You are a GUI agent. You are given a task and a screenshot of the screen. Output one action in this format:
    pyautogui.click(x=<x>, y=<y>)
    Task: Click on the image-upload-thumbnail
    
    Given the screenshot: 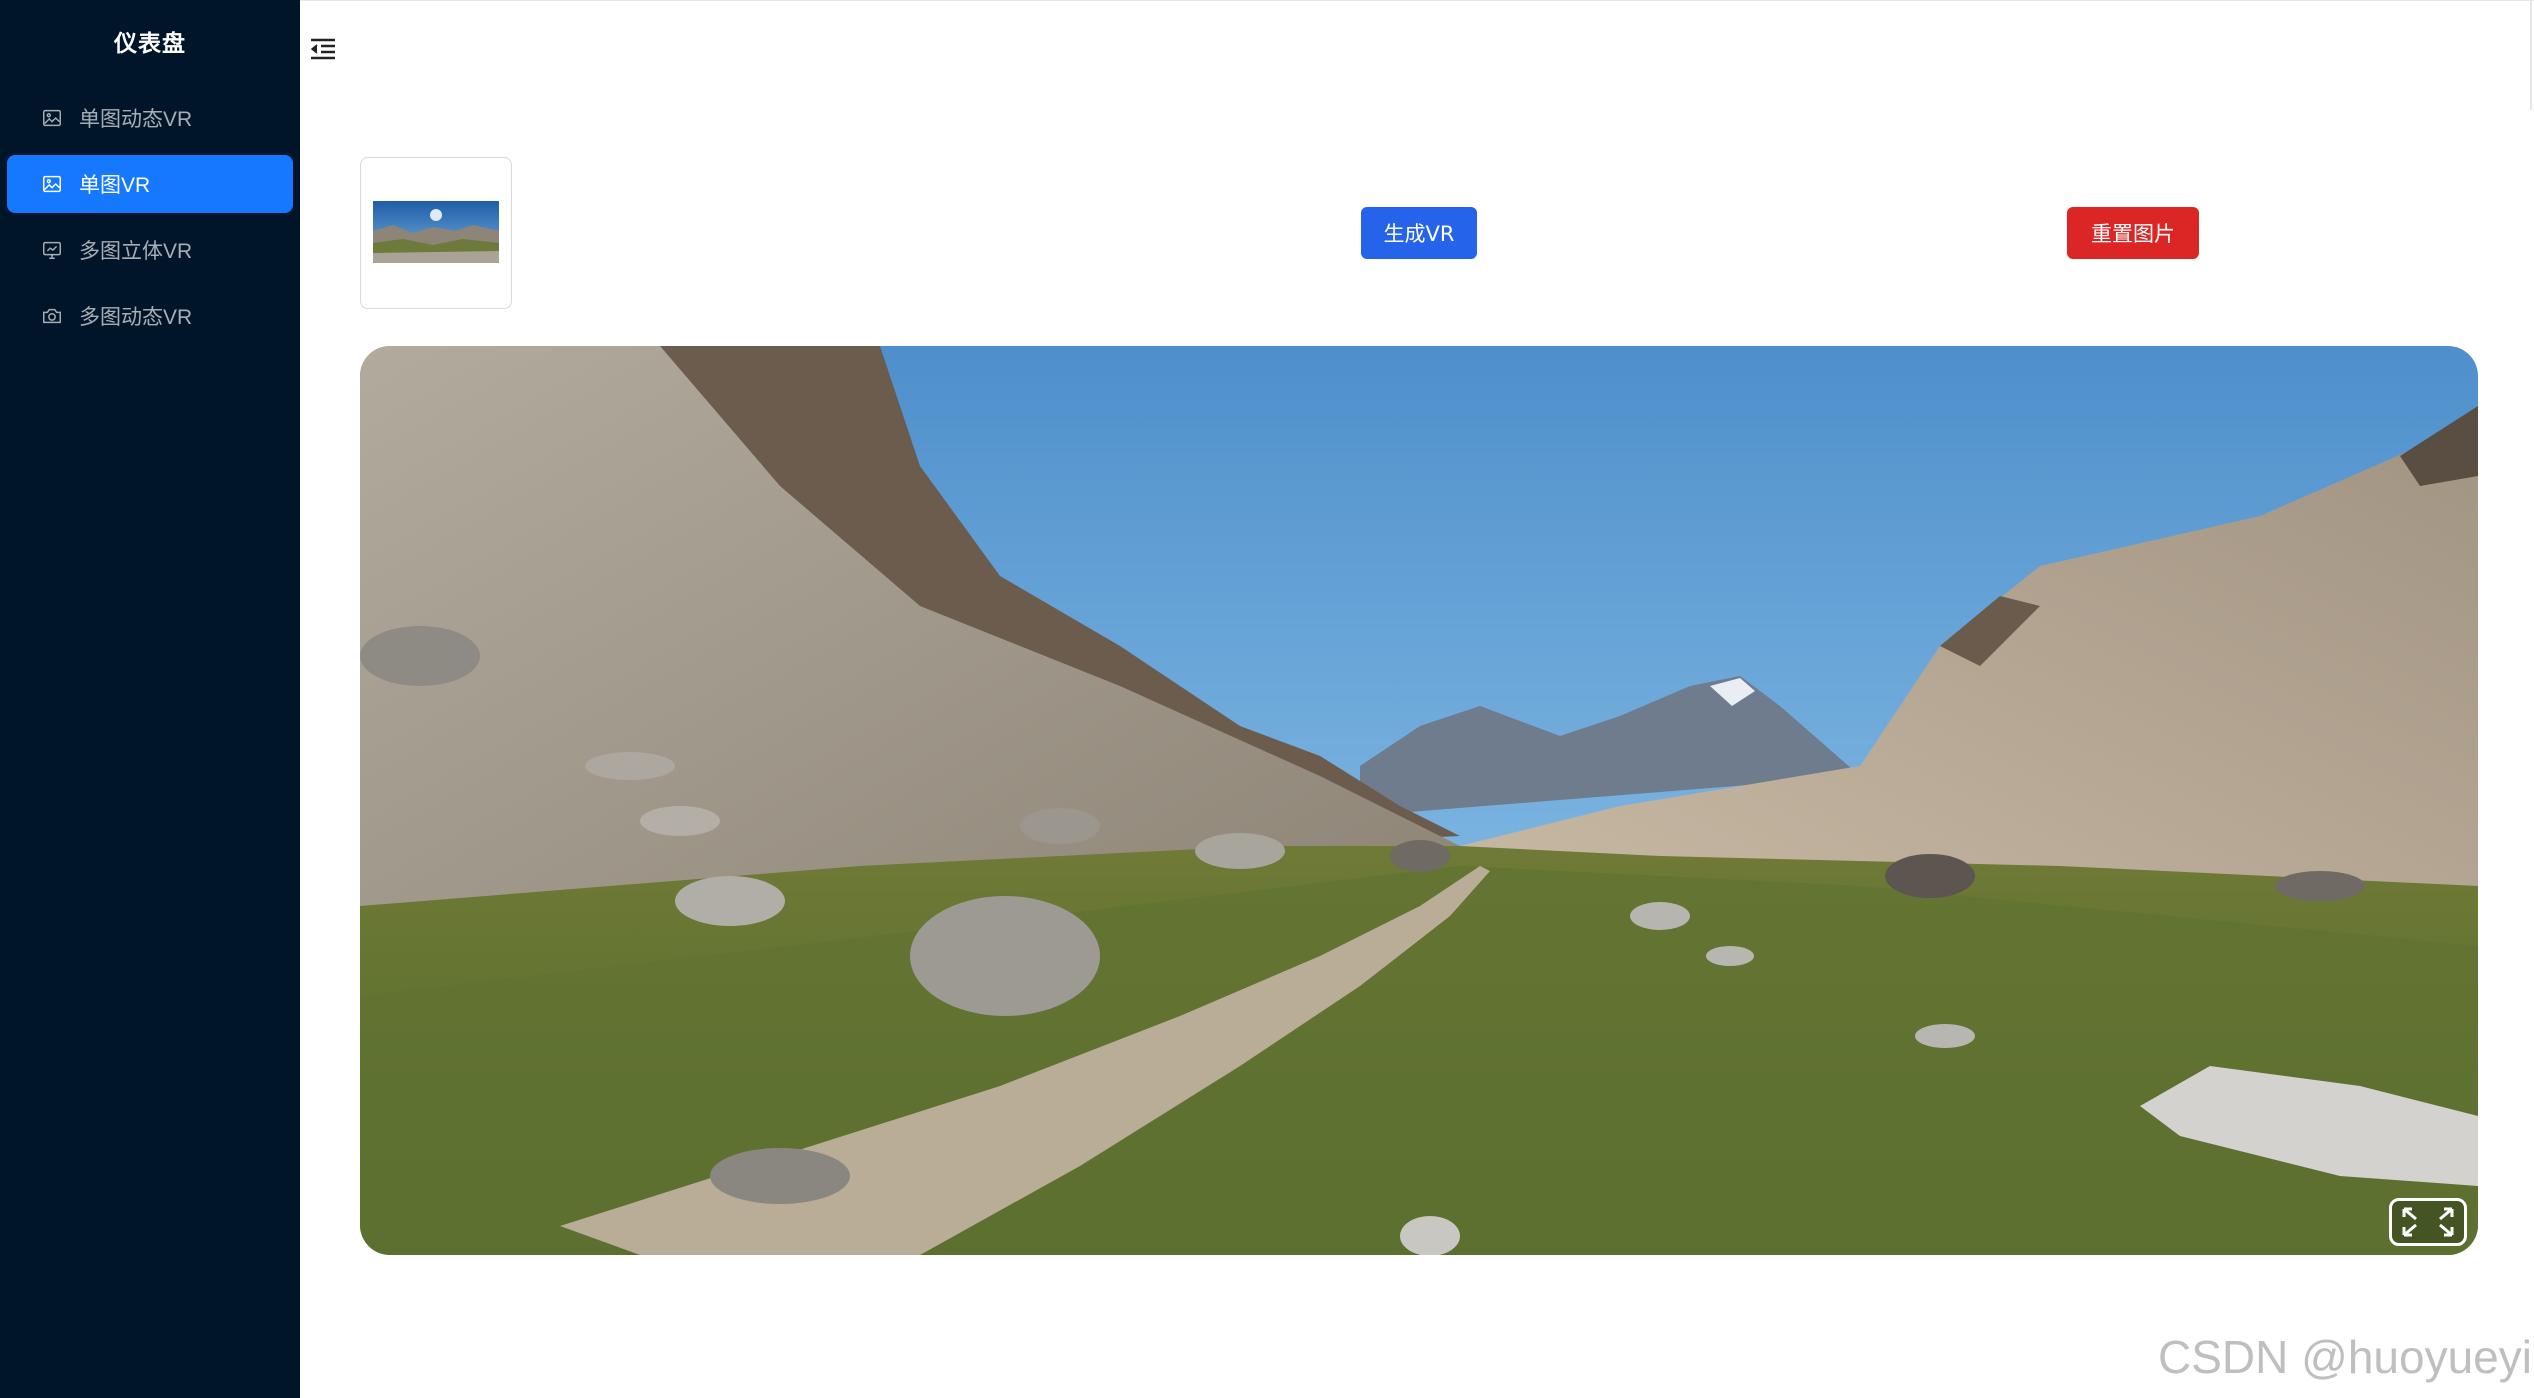 What is the action you would take?
    pyautogui.click(x=436, y=233)
    